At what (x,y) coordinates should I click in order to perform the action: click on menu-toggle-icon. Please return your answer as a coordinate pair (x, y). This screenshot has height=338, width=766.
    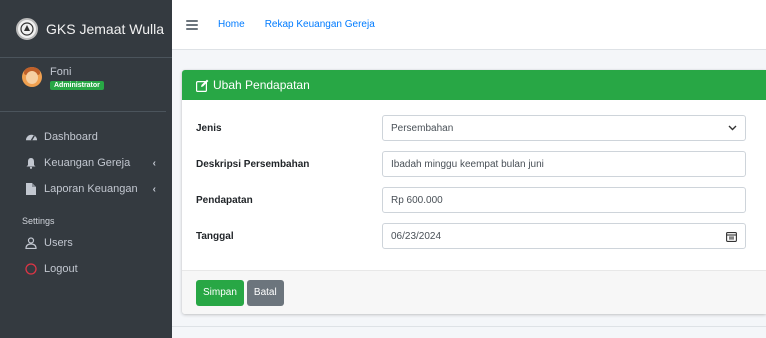
    Looking at the image, I should click on (192, 24).